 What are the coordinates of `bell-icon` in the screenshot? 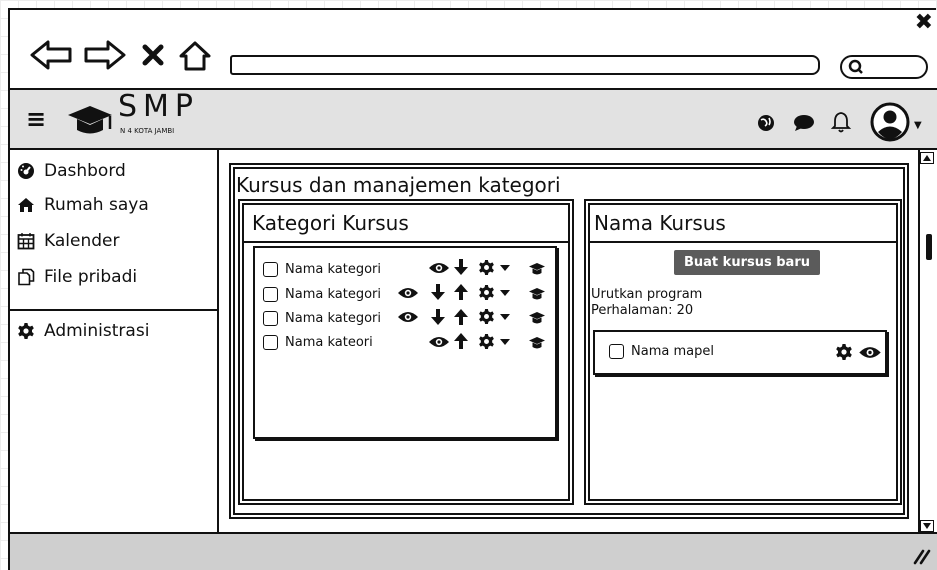 It's located at (841, 122).